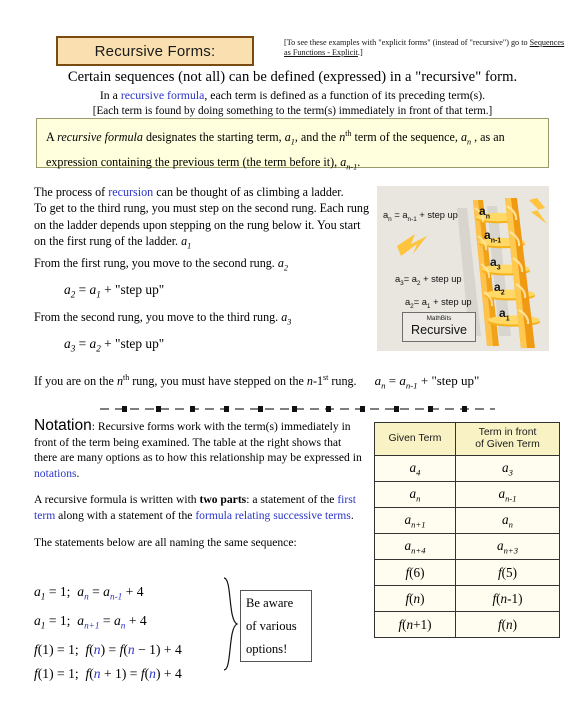 The image size is (585, 720). Describe the element at coordinates (415, 572) in the screenshot. I see `cell-given-term: f(6)` at that location.